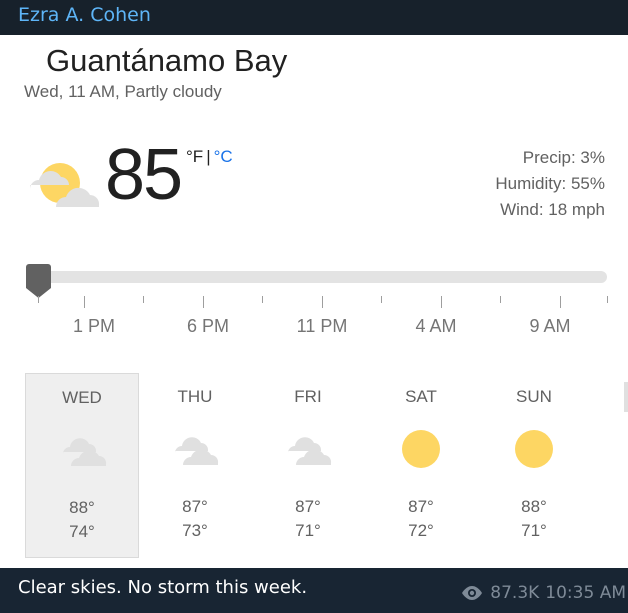 The image size is (628, 613). What do you see at coordinates (208, 326) in the screenshot?
I see `timeline-hour-label: 6 PM` at bounding box center [208, 326].